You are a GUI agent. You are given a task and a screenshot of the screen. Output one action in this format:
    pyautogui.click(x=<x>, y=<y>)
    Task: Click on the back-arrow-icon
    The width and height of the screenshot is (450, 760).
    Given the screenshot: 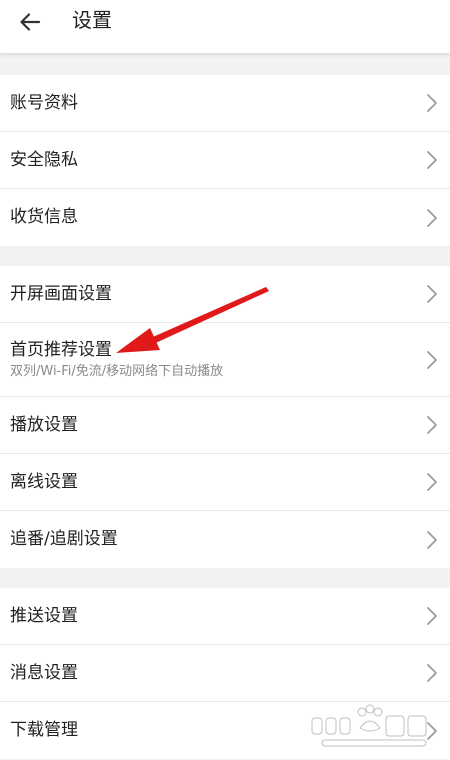 What is the action you would take?
    pyautogui.click(x=30, y=22)
    